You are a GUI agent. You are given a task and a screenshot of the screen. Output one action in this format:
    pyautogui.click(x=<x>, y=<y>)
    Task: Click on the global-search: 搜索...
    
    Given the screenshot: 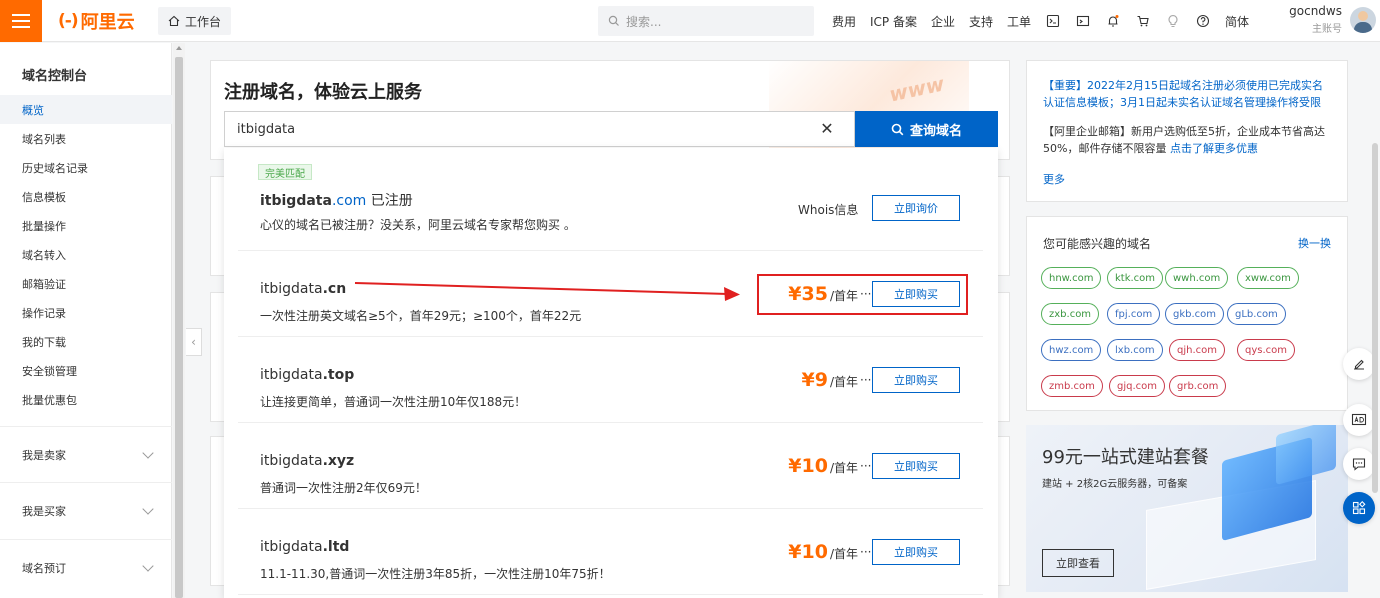 What is the action you would take?
    pyautogui.click(x=706, y=21)
    